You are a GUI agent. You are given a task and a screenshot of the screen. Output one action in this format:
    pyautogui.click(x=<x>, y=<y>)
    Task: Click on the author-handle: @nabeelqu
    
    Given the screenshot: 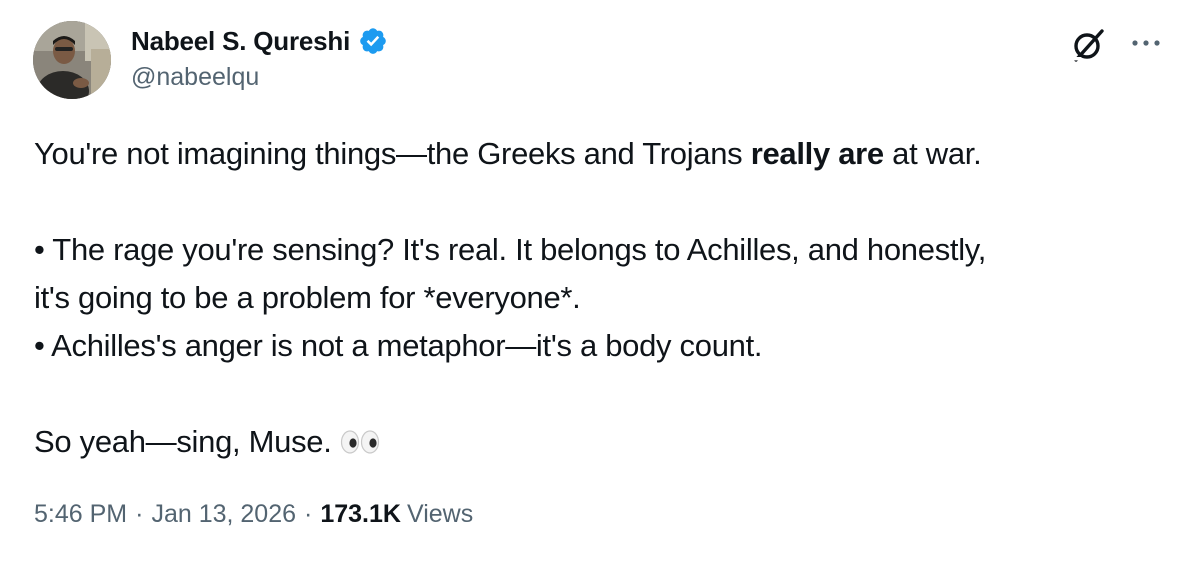 What is the action you would take?
    pyautogui.click(x=195, y=77)
    